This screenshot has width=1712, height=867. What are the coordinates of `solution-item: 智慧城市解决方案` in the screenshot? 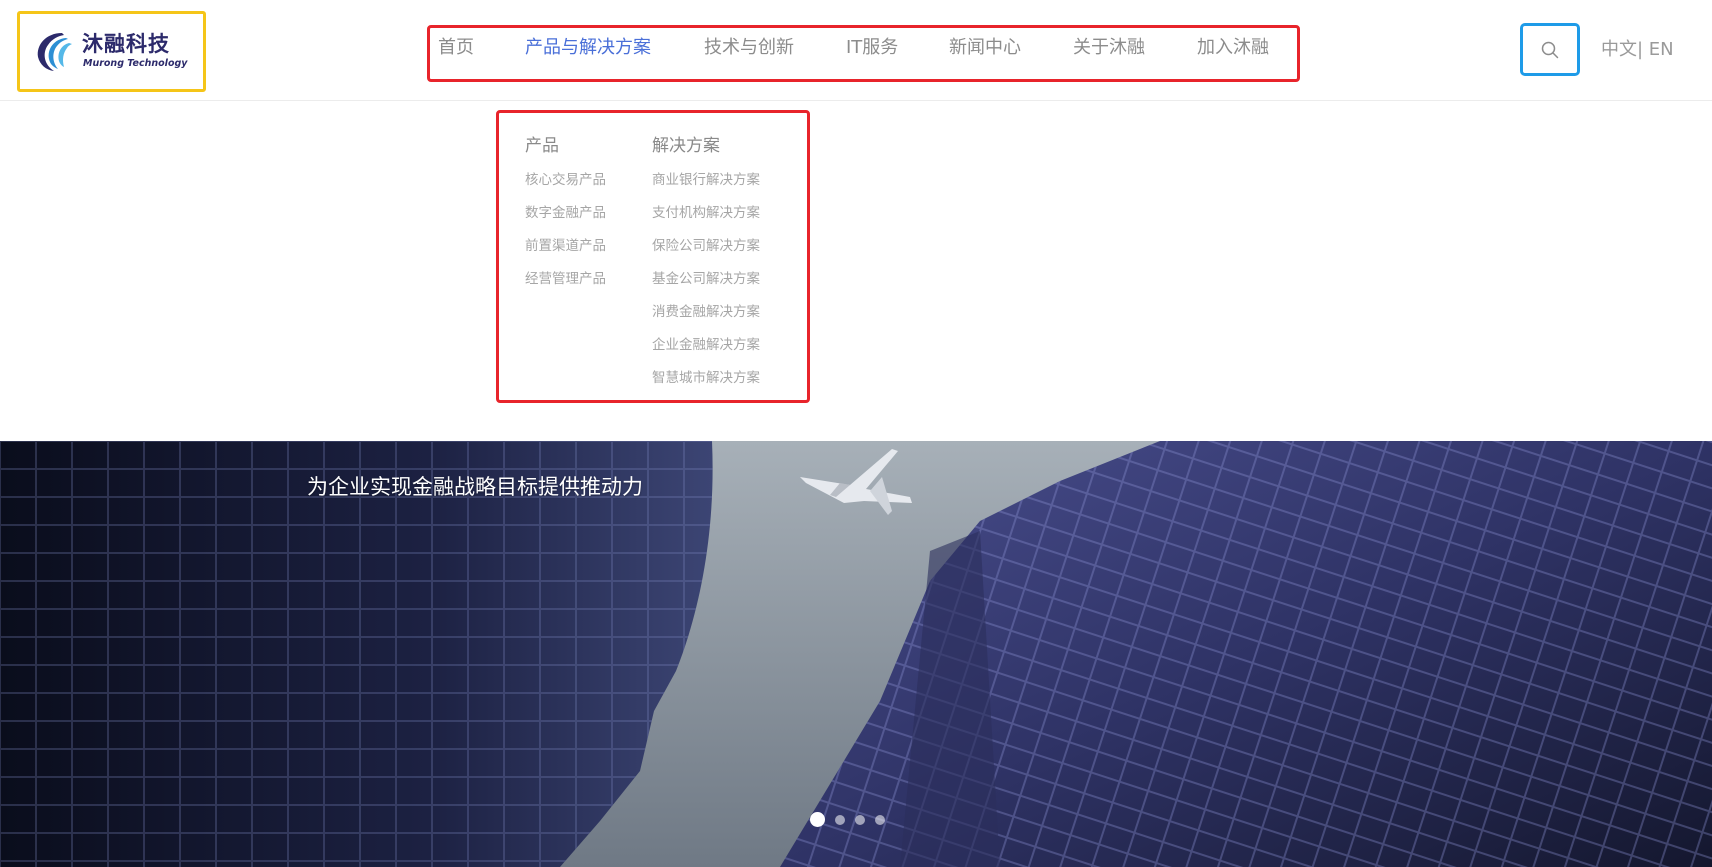 It's located at (706, 376).